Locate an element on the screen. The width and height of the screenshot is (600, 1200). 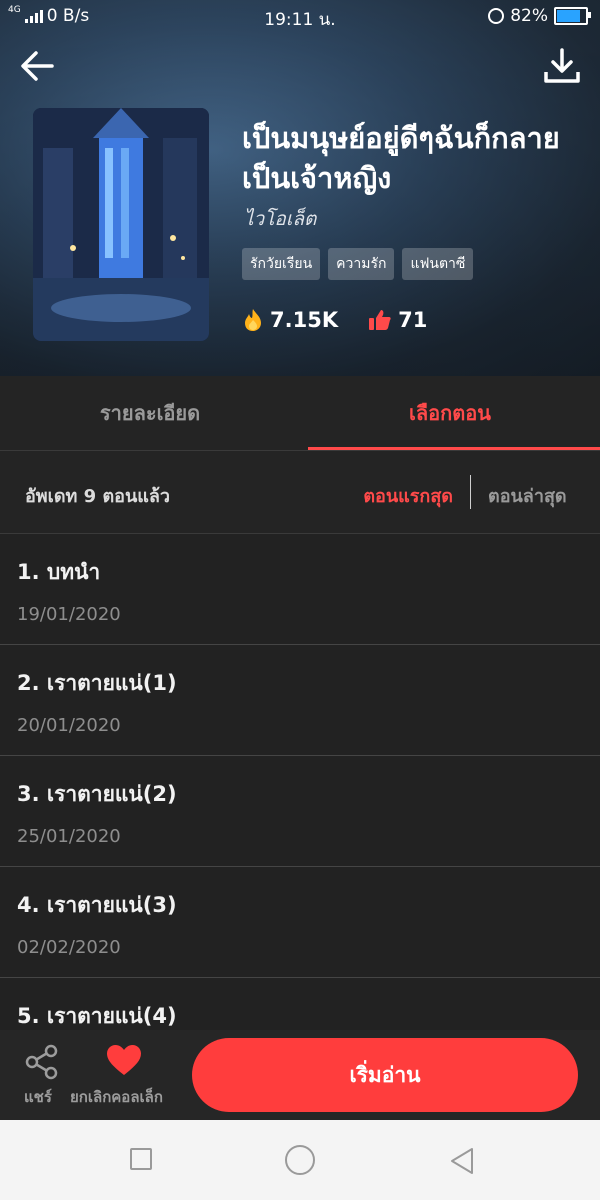
book-cover is located at coordinates (121, 224).